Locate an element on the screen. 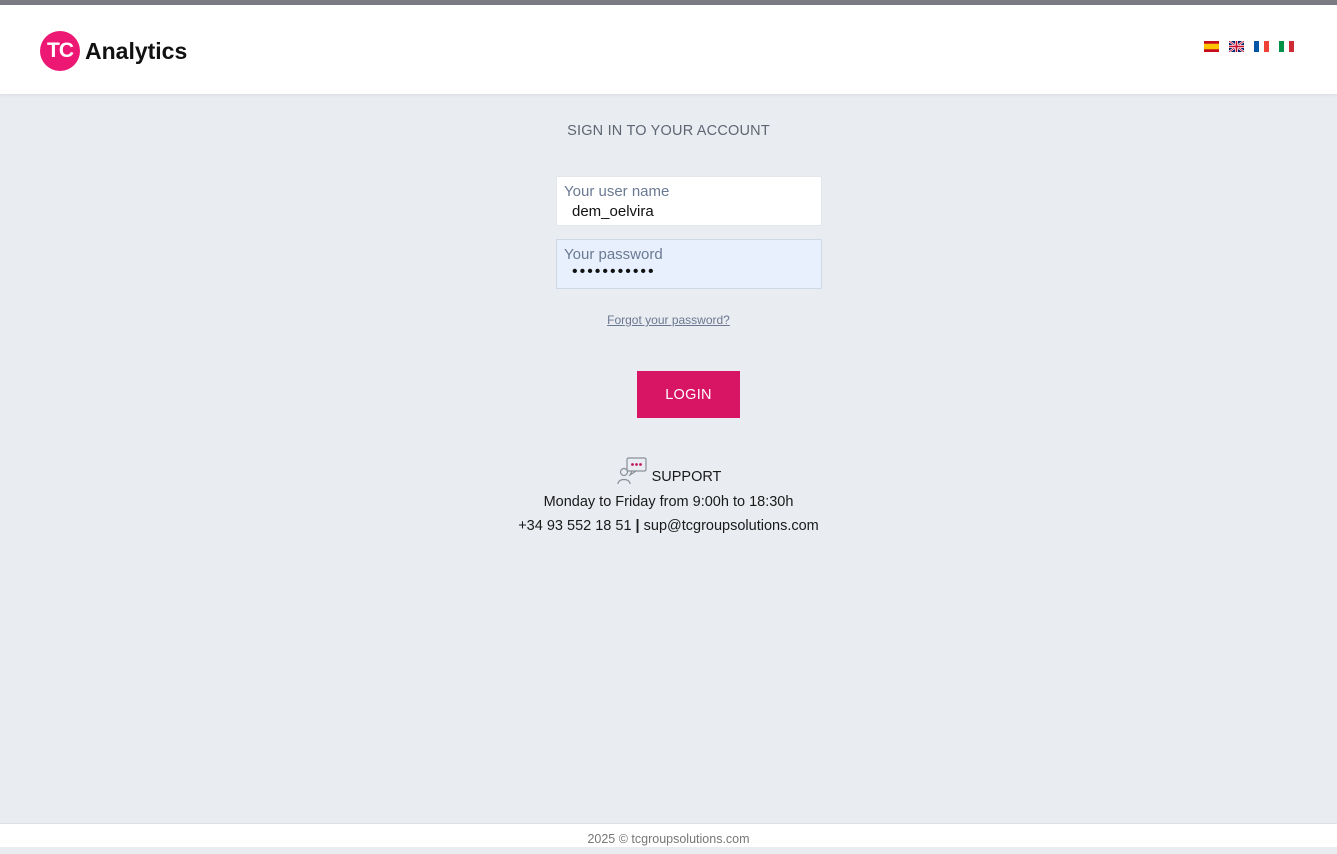 Image resolution: width=1337 pixels, height=854 pixels. italian-flag-icon is located at coordinates (1286, 46).